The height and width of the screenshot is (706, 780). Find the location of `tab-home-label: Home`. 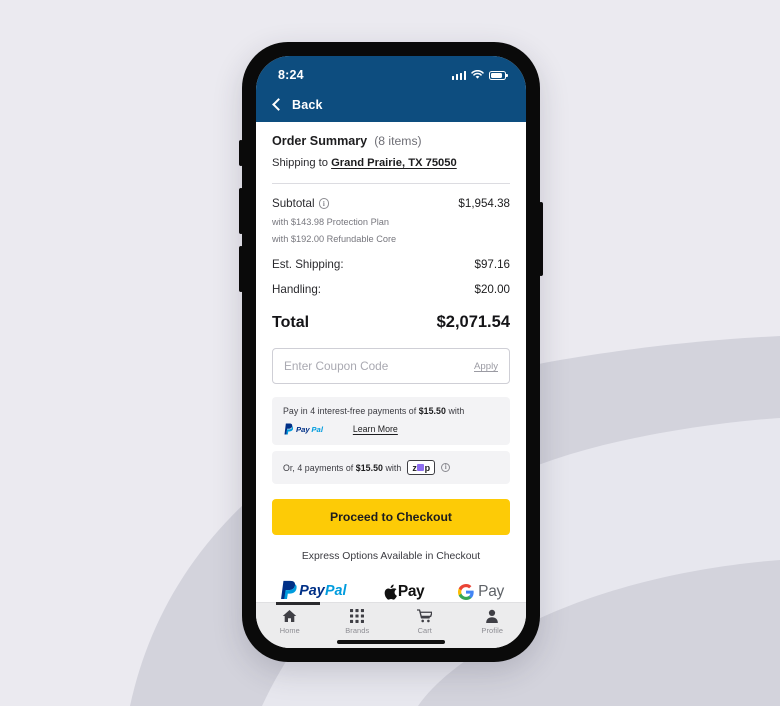

tab-home-label: Home is located at coordinates (289, 630).